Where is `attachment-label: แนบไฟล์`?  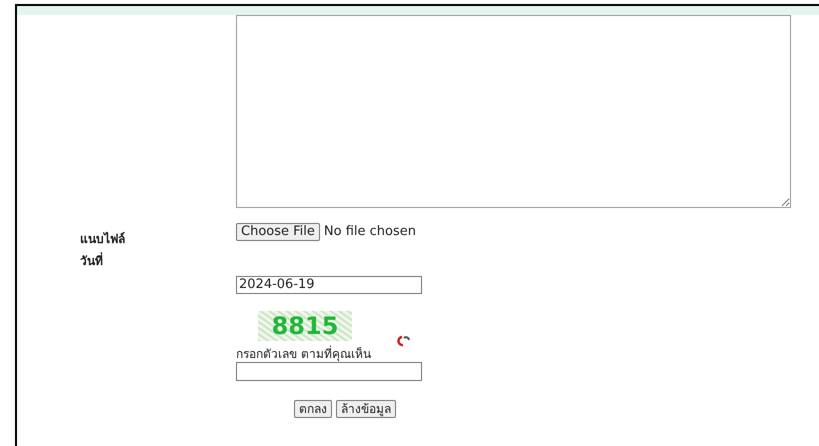
attachment-label: แนบไฟล์ is located at coordinates (102, 239).